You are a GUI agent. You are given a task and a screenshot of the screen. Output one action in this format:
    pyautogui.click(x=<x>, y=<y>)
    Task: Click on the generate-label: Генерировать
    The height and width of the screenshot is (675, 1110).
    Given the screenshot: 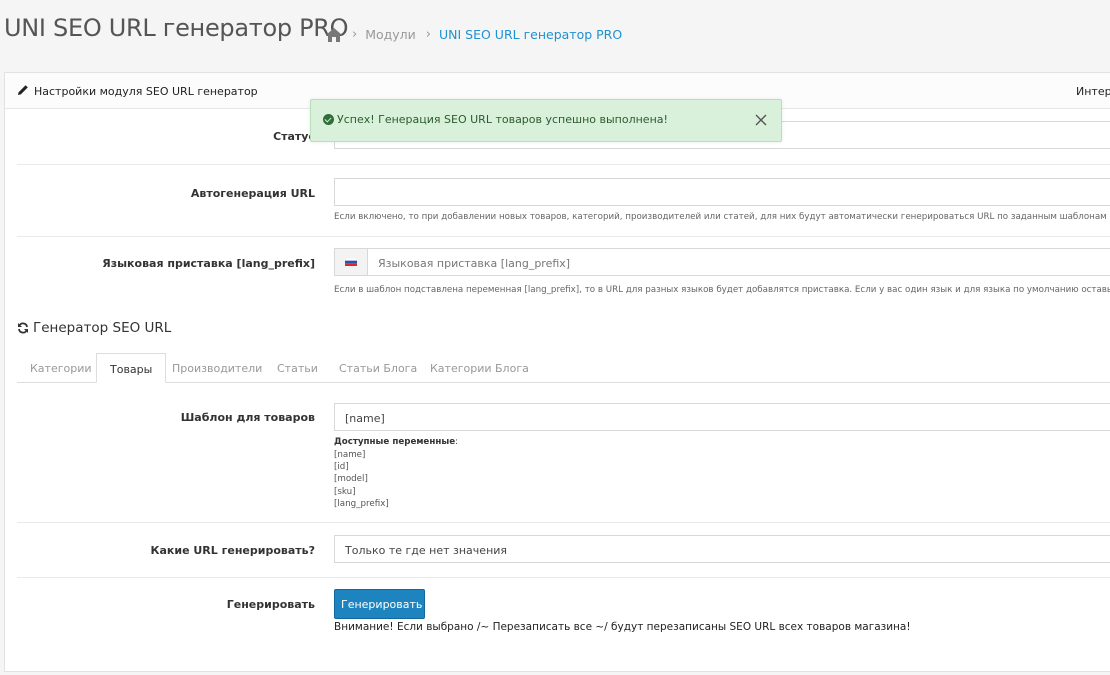 What is the action you would take?
    pyautogui.click(x=270, y=604)
    